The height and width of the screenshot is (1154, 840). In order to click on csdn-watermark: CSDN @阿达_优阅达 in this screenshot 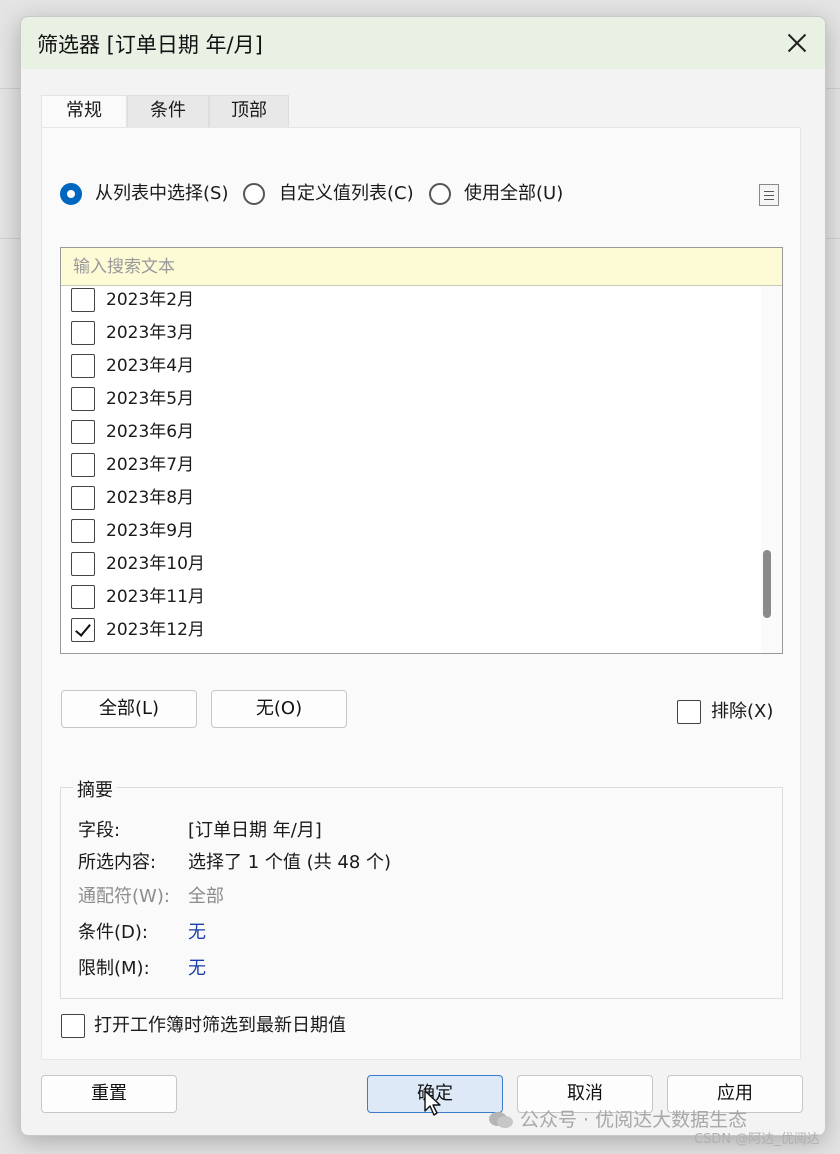, I will do `click(757, 1139)`.